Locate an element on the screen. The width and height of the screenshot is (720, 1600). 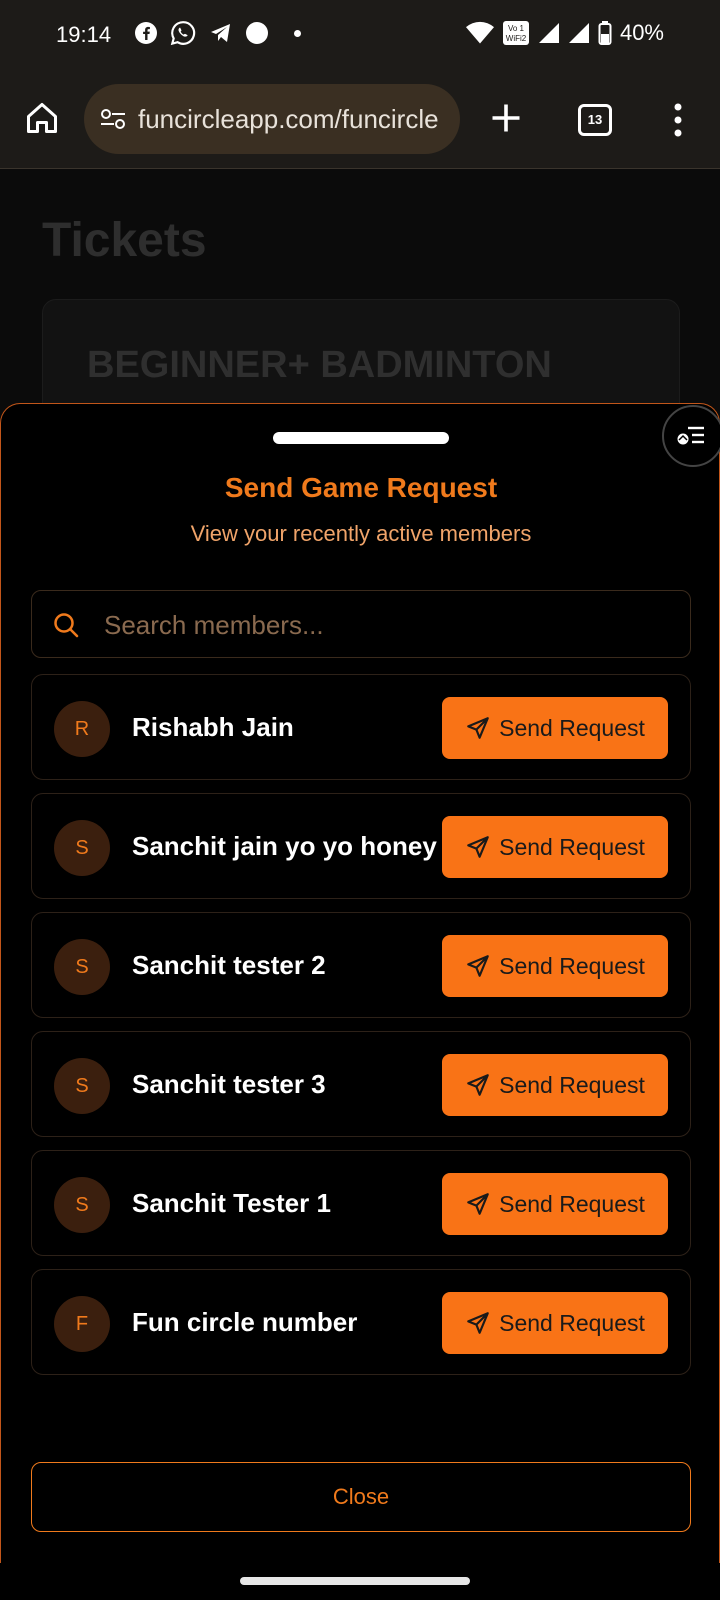
system-icons: Vo 1 WiFi2 40% is located at coordinates (564, 33).